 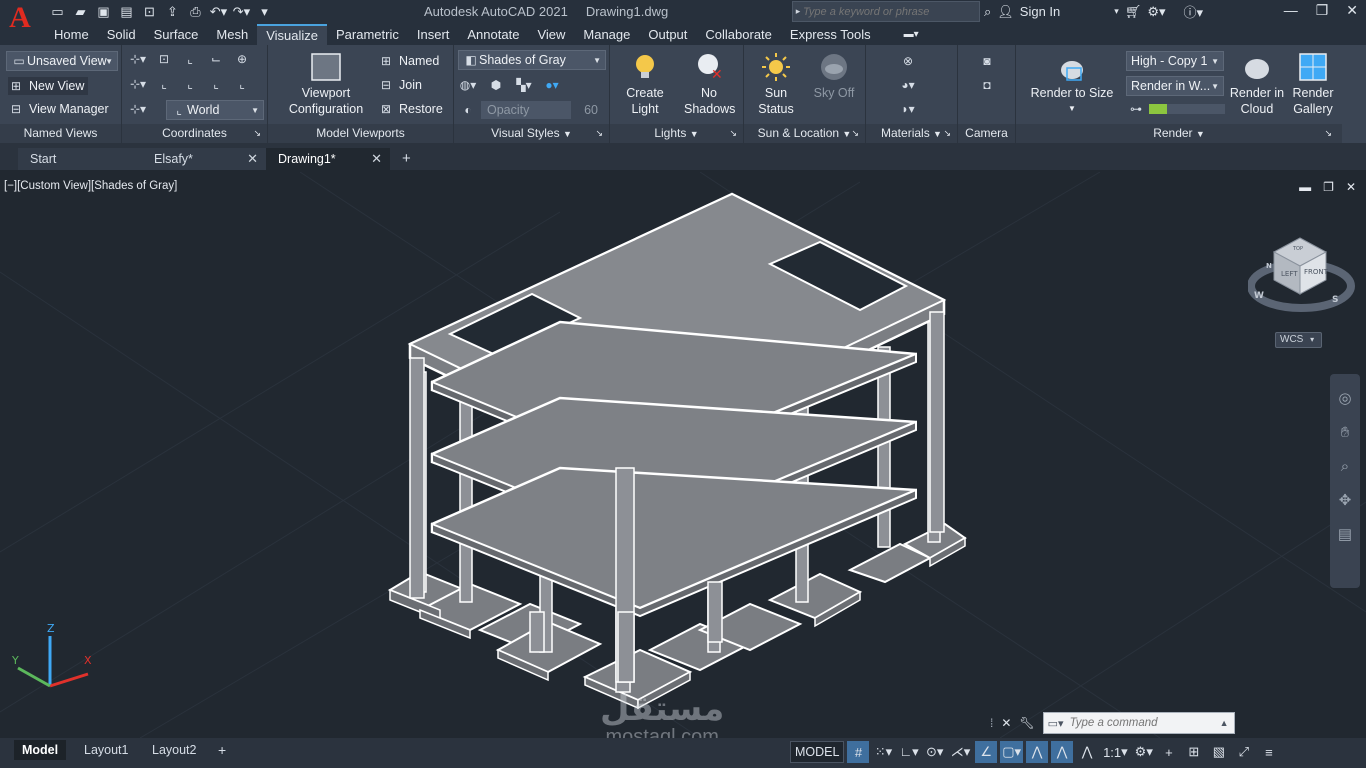 I want to click on tab-parametric: Parametric, so click(x=367, y=34).